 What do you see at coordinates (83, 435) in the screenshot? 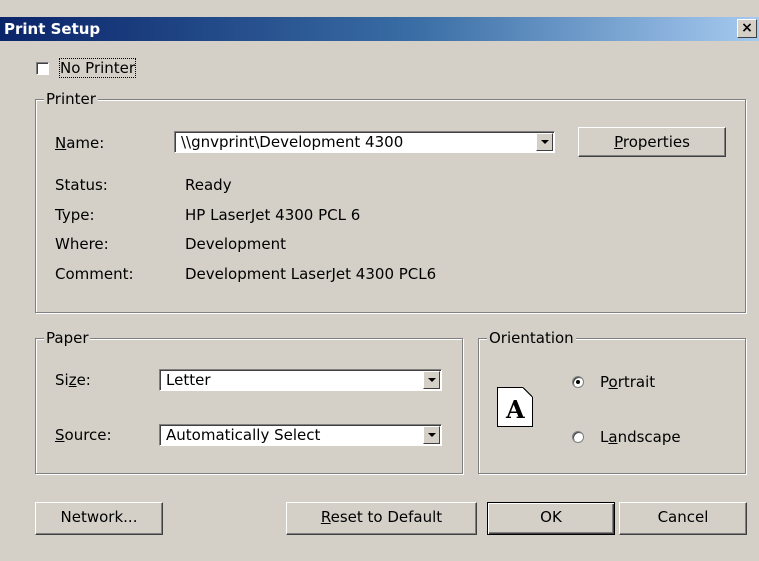
I see `source-label: Source:` at bounding box center [83, 435].